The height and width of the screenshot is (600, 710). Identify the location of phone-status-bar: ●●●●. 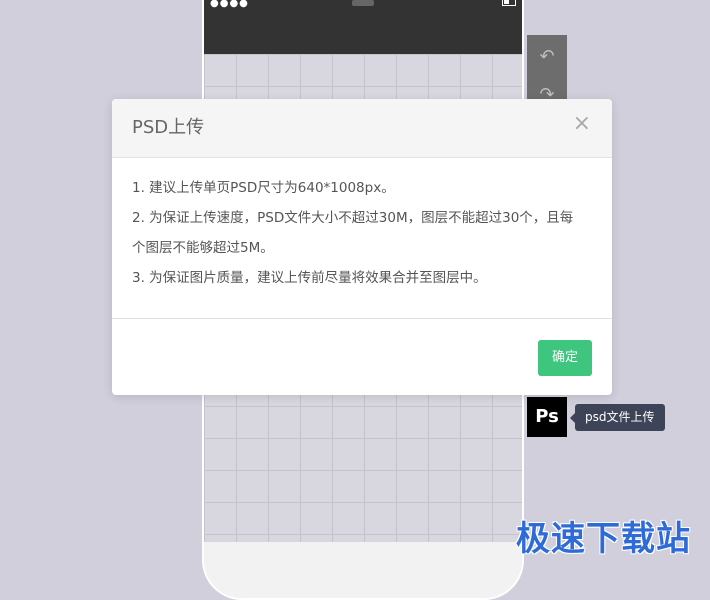
(363, 27).